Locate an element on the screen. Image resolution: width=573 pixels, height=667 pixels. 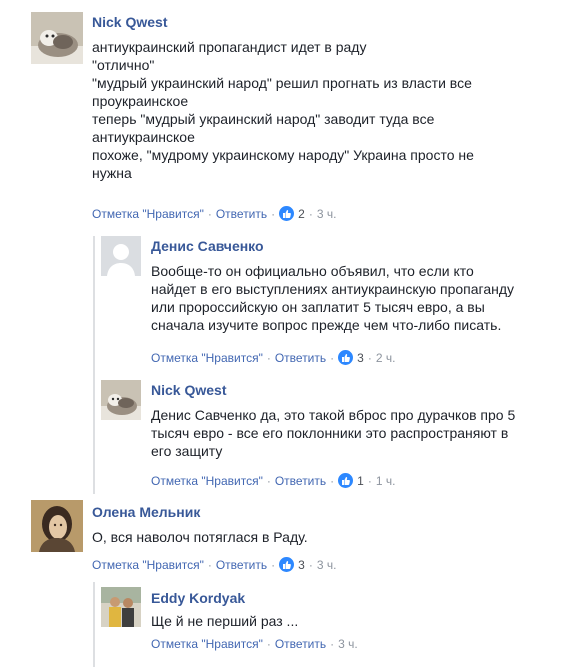
comment-text: О, вся наволоч потяглася в Раду. is located at coordinates (200, 537).